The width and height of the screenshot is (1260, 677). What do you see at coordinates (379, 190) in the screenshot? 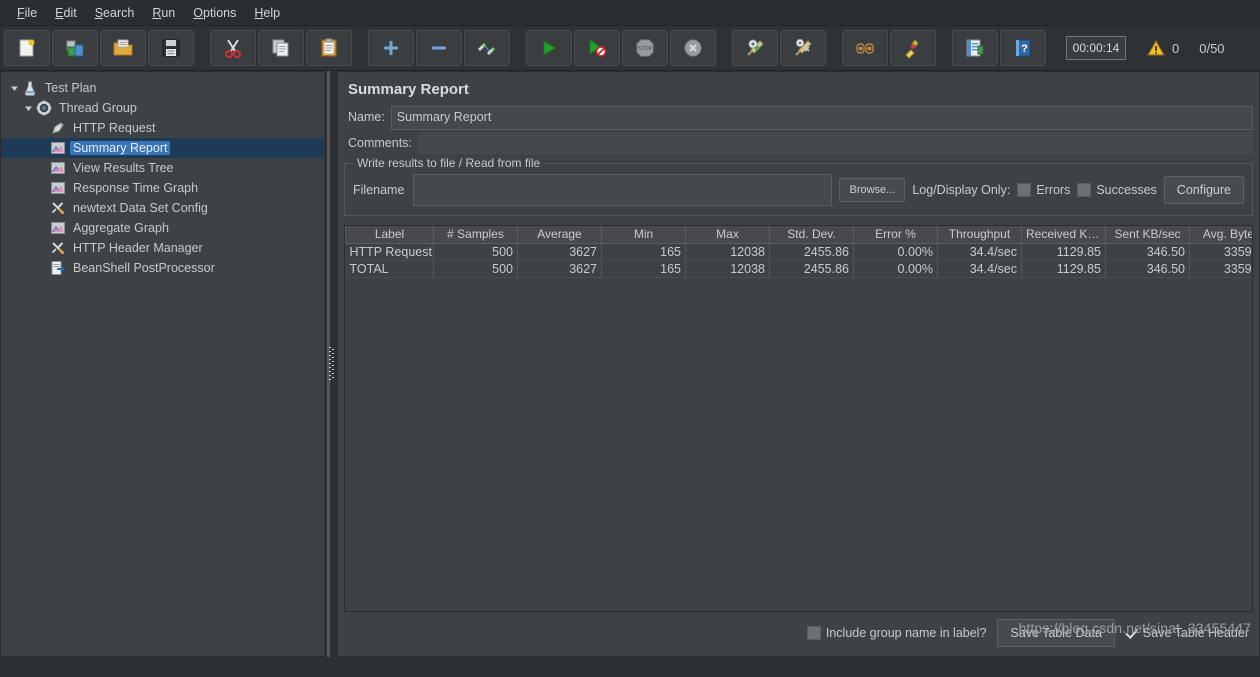
I see `filename-label: Filename` at bounding box center [379, 190].